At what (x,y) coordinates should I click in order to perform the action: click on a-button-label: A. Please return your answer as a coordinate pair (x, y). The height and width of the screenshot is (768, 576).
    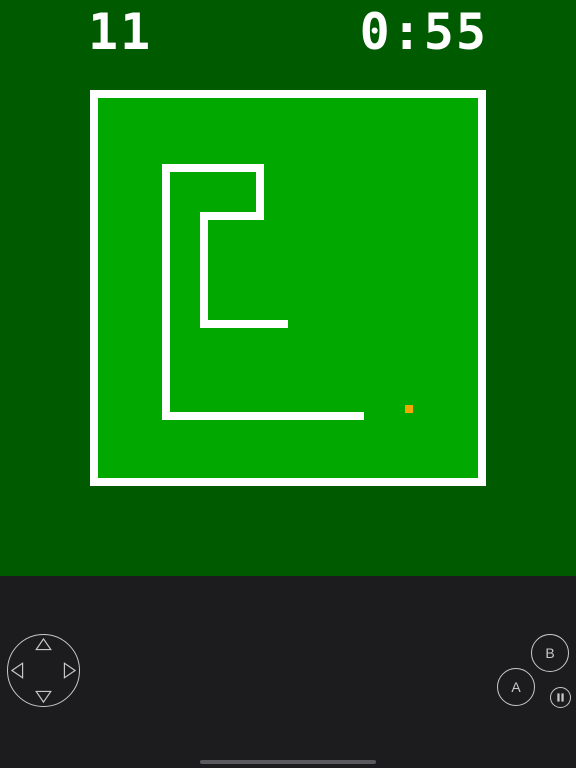
    Looking at the image, I should click on (516, 687).